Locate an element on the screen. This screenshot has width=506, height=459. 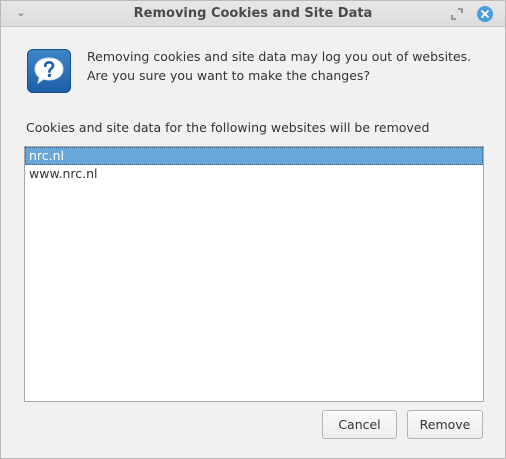
remove-button: Remove is located at coordinates (445, 424).